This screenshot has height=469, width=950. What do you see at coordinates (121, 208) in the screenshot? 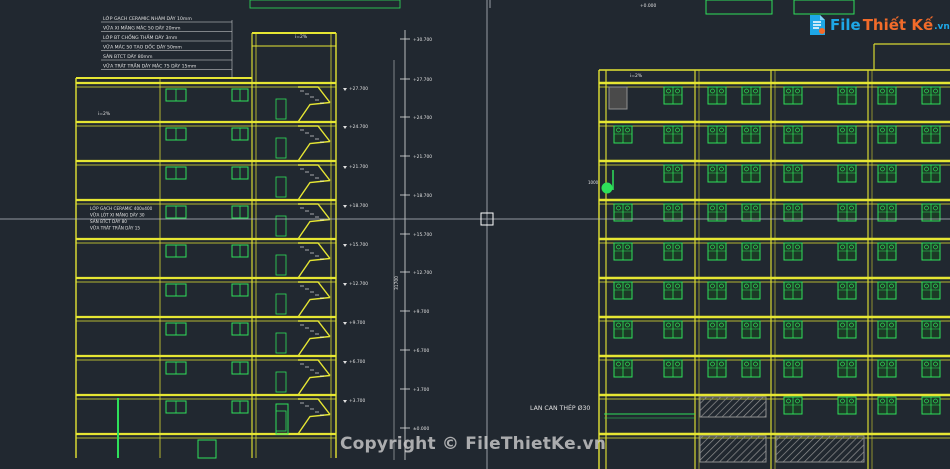
I see `floor-layer-note: LỚP GẠCH CERAMIC 400x400` at bounding box center [121, 208].